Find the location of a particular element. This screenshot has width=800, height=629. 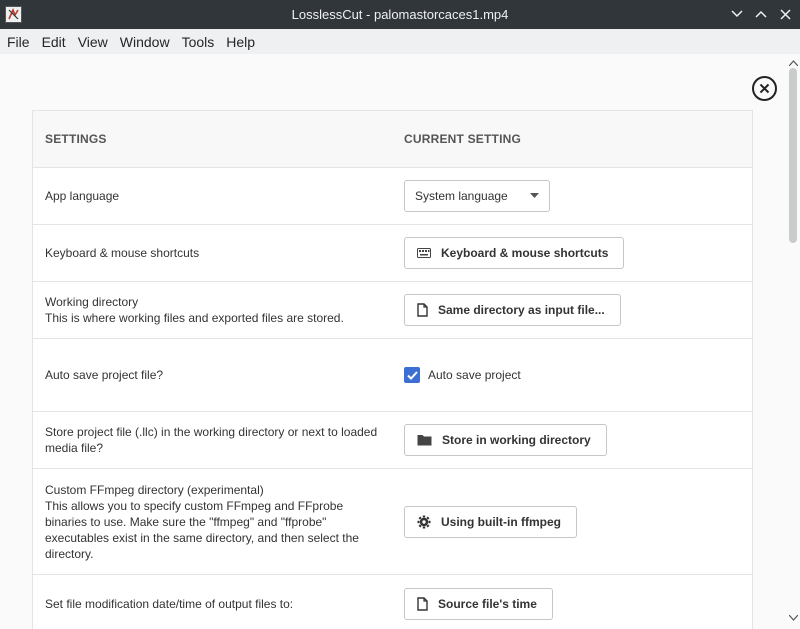

window-title: LosslessCut - palomastorcaces1.mp4 is located at coordinates (400, 14).